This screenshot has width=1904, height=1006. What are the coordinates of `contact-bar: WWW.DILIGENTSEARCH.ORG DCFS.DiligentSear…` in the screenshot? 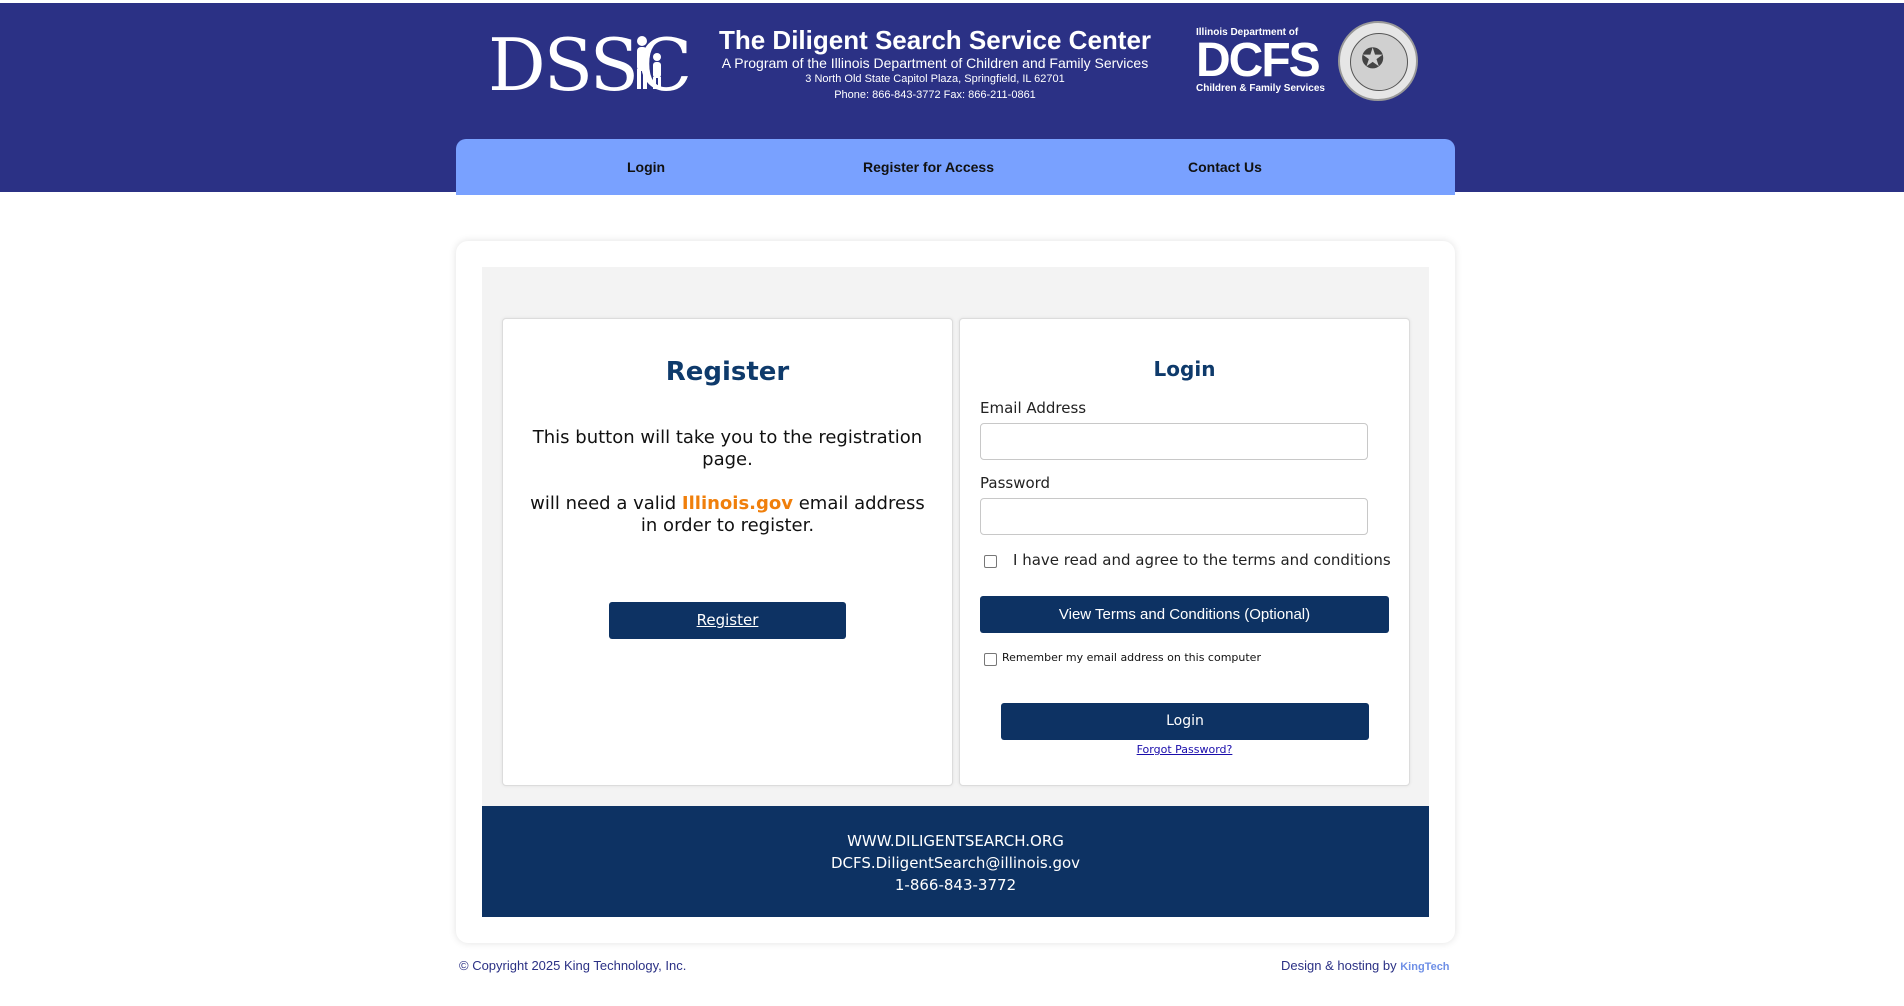 It's located at (955, 861).